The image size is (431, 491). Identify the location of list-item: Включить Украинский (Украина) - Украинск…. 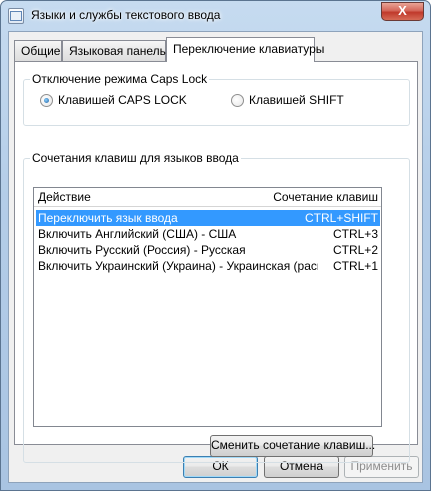
(208, 266).